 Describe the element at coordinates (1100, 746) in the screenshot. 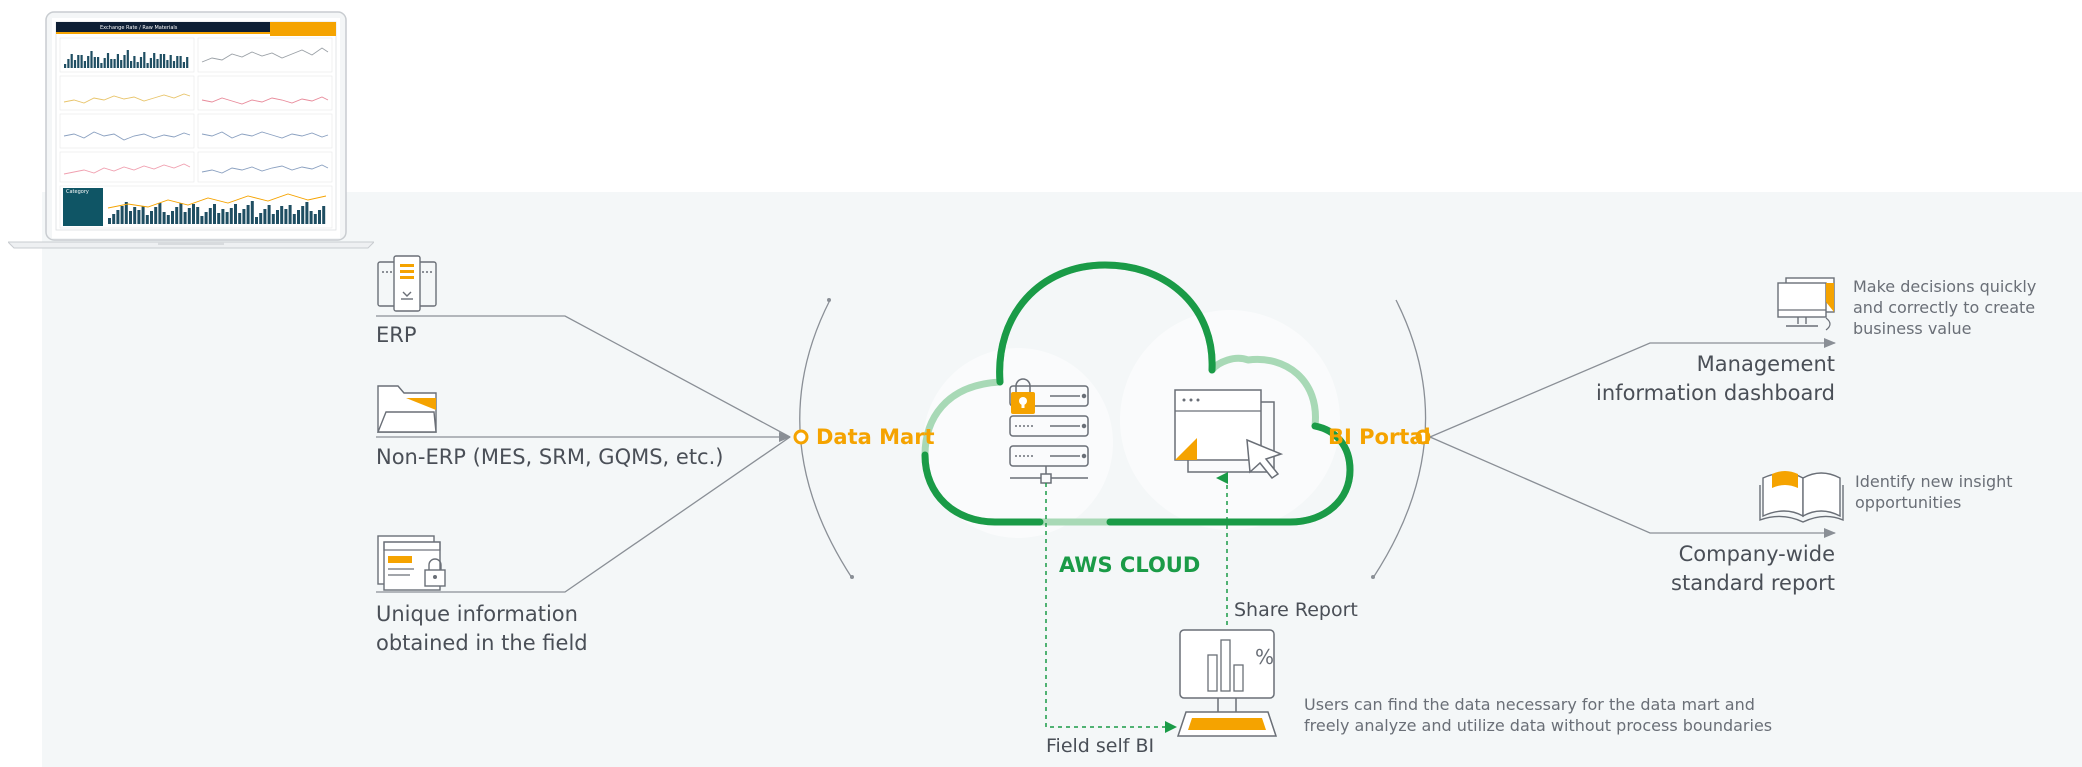

I see `field-self-bi-label: Field self BI` at that location.